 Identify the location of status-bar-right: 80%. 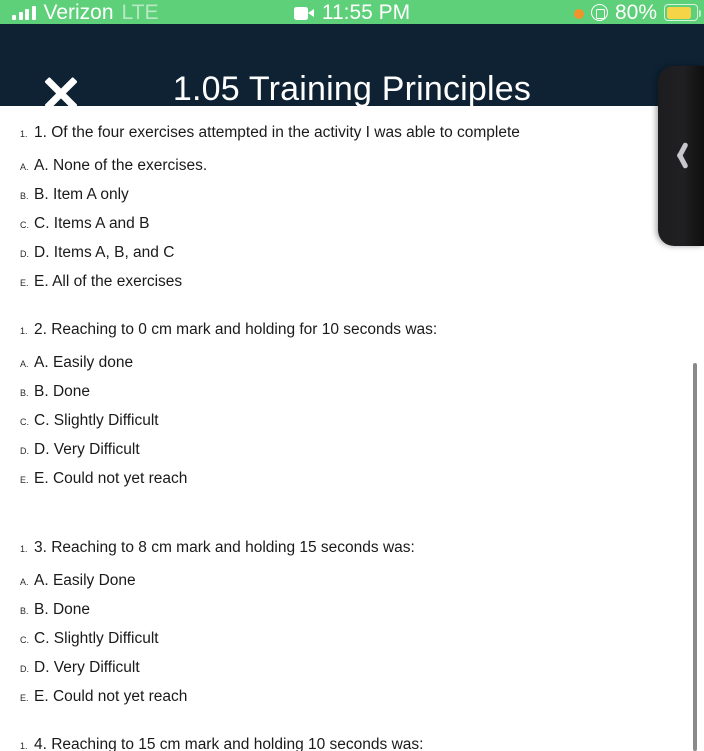
(637, 12).